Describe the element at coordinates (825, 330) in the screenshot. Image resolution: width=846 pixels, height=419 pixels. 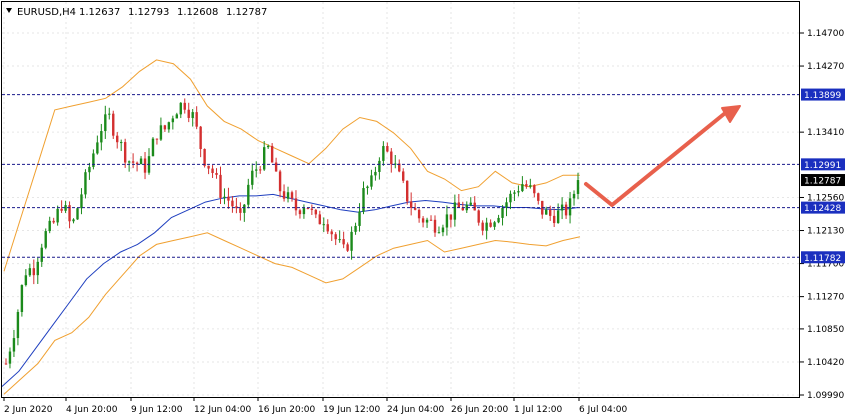
I see `y-tick-label: 1.10850` at that location.